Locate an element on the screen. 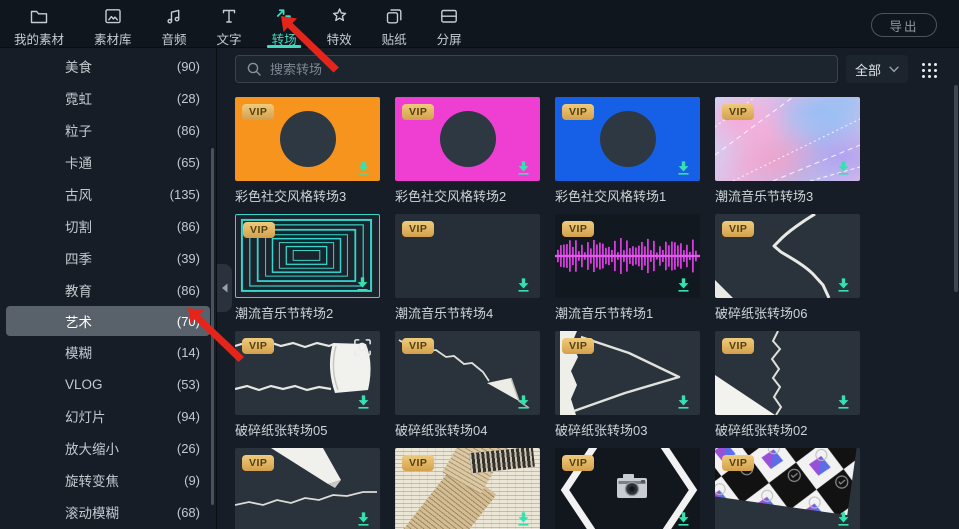  tab-my-media: 我的素材 is located at coordinates (39, 24).